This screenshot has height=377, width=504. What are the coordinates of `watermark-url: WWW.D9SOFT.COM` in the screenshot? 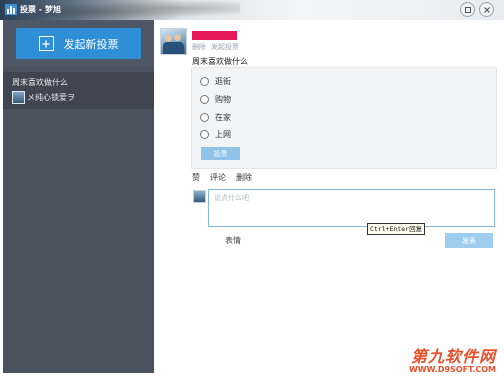 It's located at (452, 369).